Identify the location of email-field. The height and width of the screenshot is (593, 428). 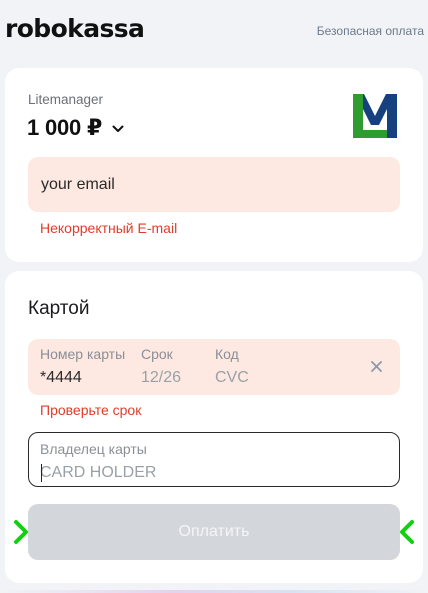
(214, 184).